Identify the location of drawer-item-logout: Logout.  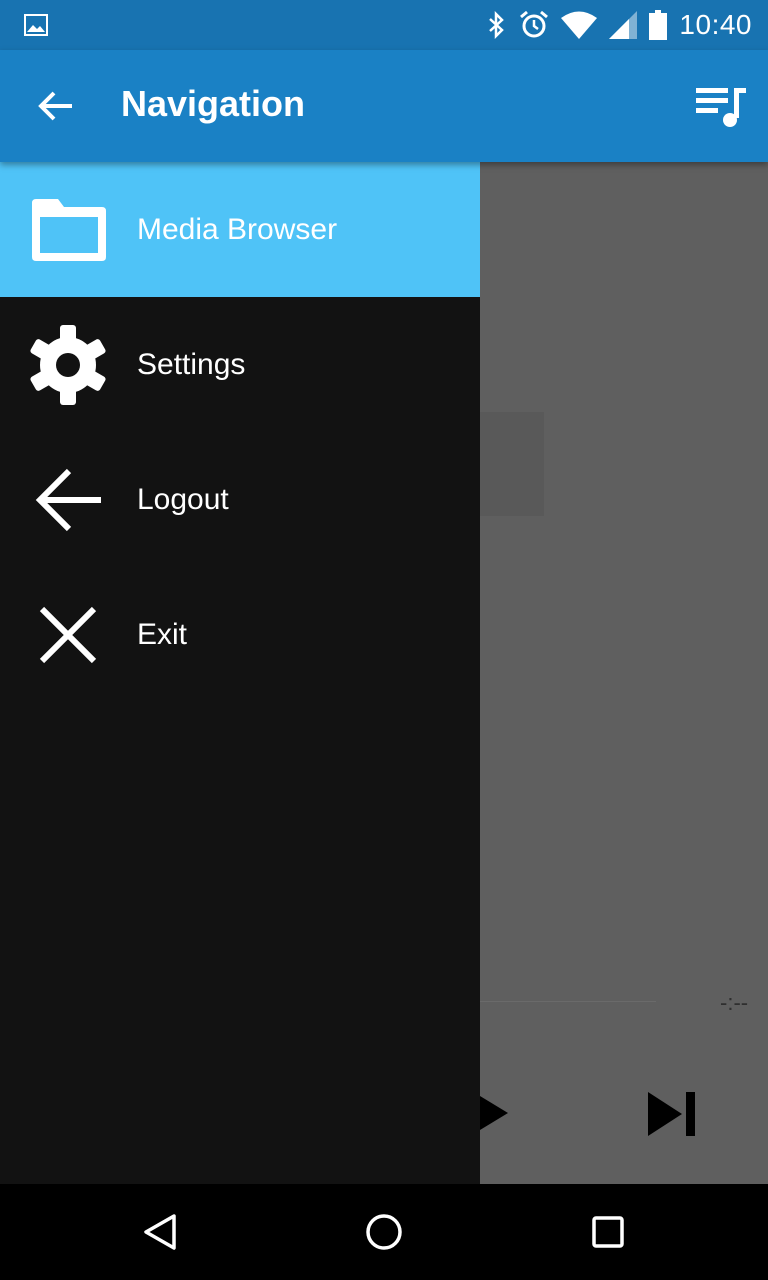
(240, 499).